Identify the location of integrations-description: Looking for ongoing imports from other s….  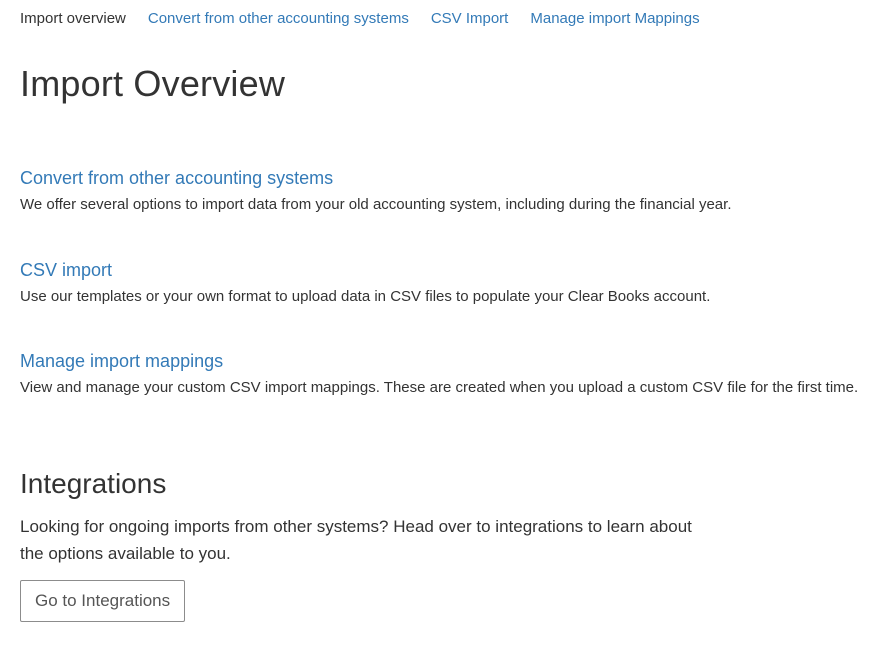
(356, 540).